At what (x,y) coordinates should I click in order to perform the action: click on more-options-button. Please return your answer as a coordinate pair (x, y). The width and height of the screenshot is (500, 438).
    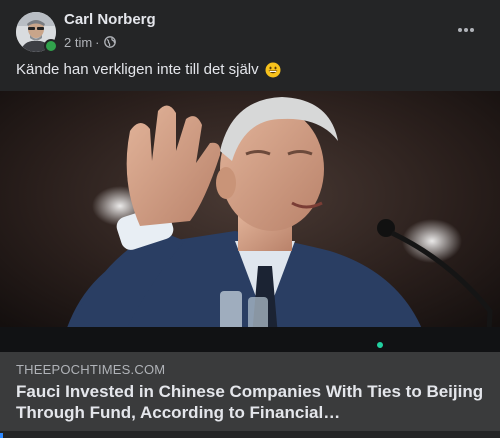
    Looking at the image, I should click on (466, 30).